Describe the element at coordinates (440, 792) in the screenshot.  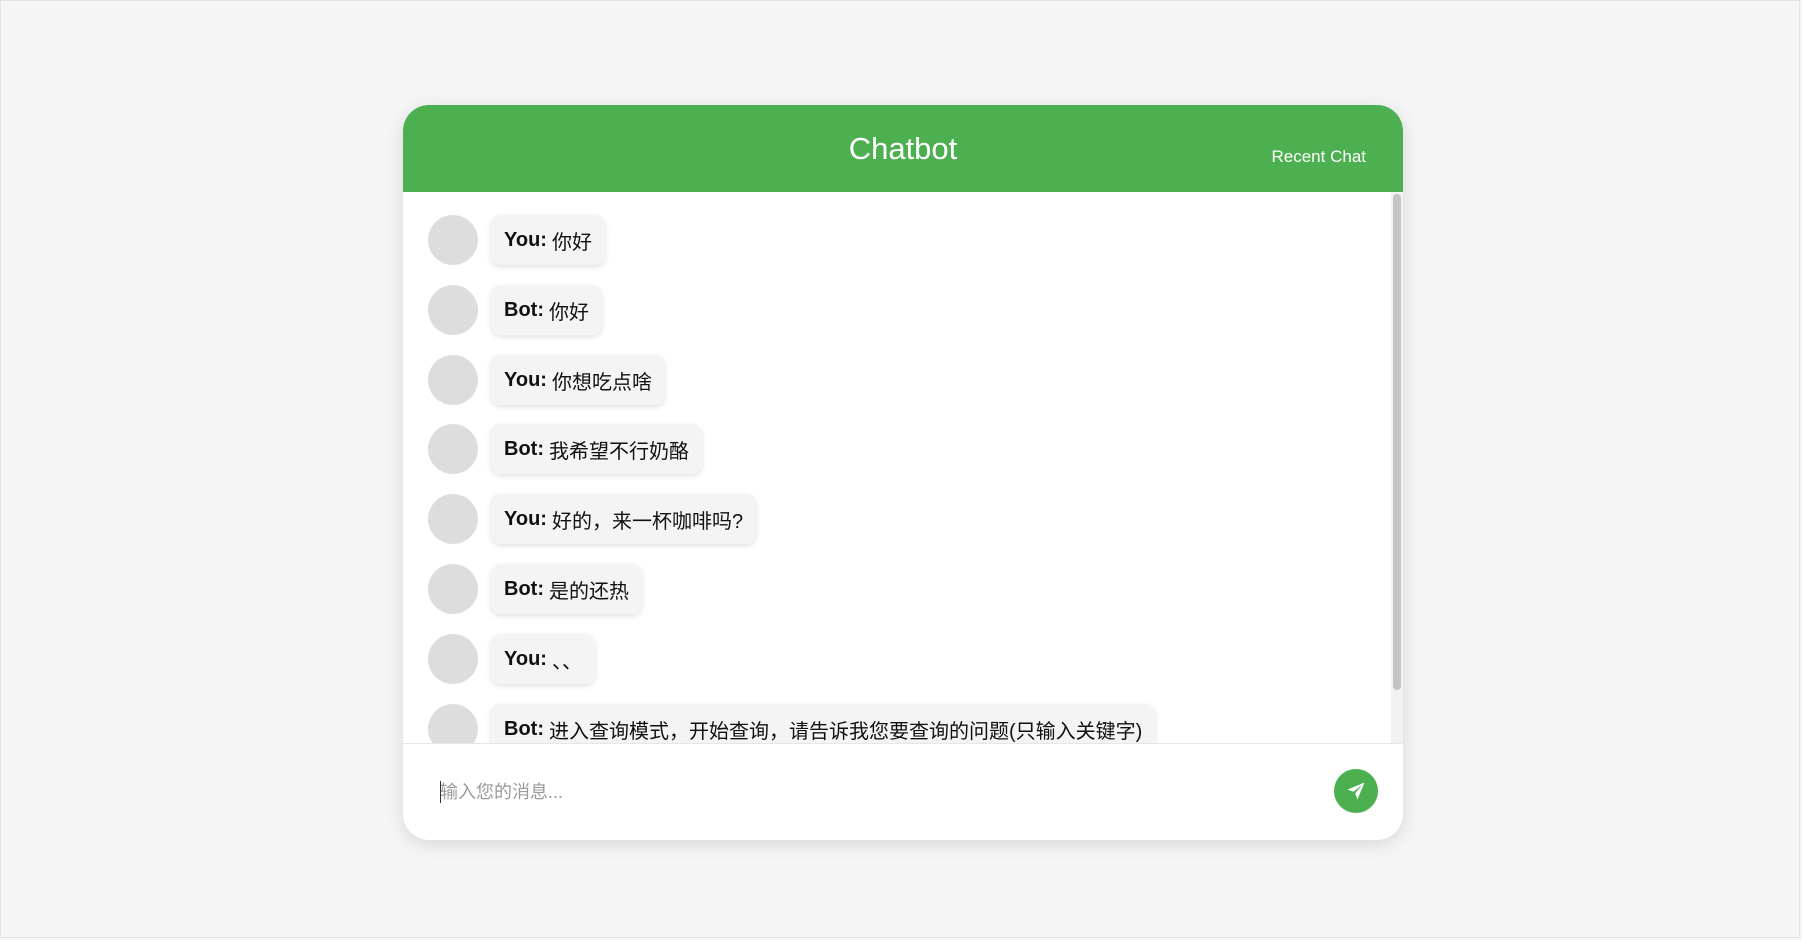
I see `text-caret` at that location.